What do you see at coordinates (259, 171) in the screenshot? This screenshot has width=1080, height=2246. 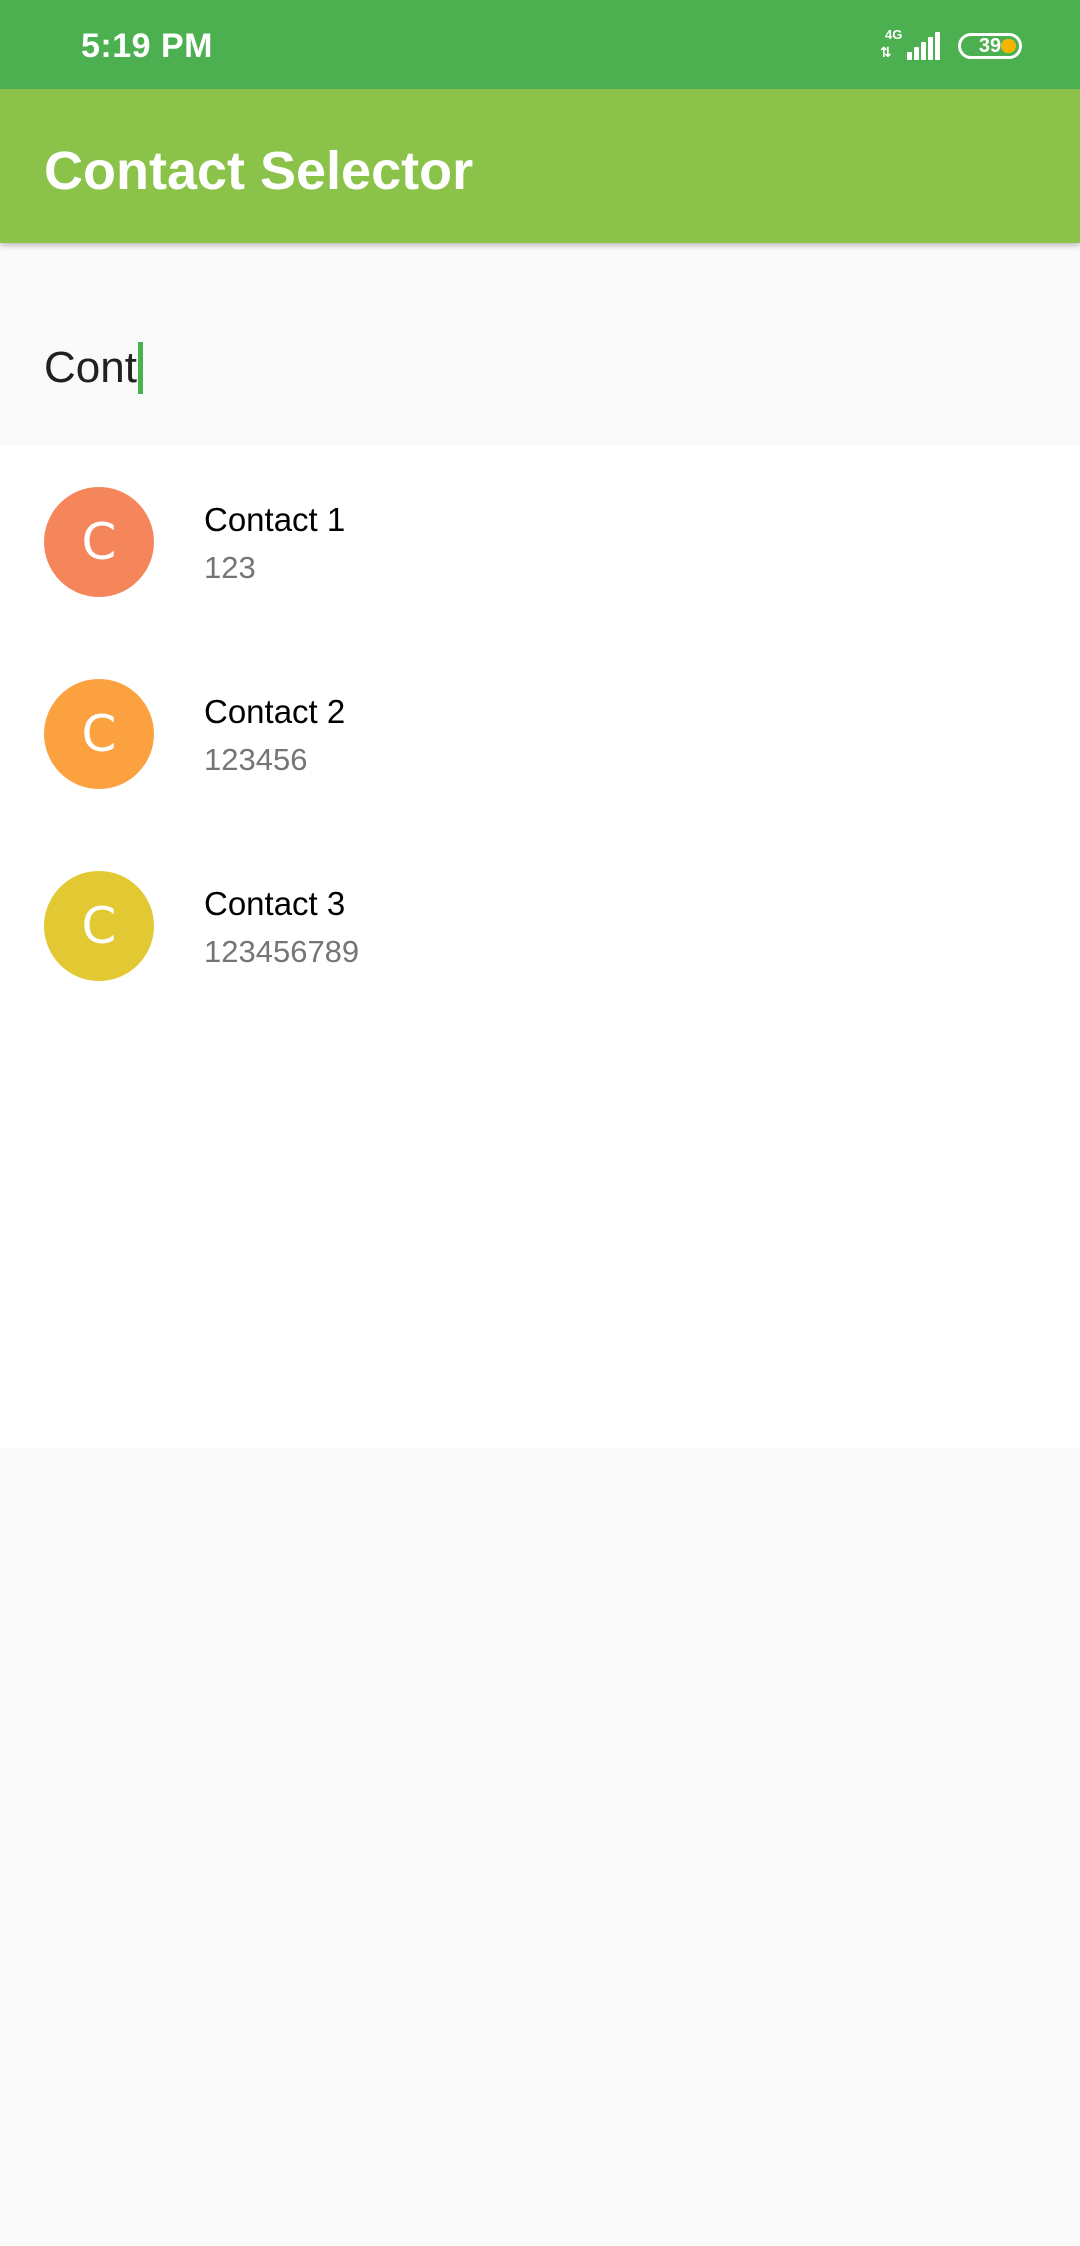 I see `app-title: Contact Selector` at bounding box center [259, 171].